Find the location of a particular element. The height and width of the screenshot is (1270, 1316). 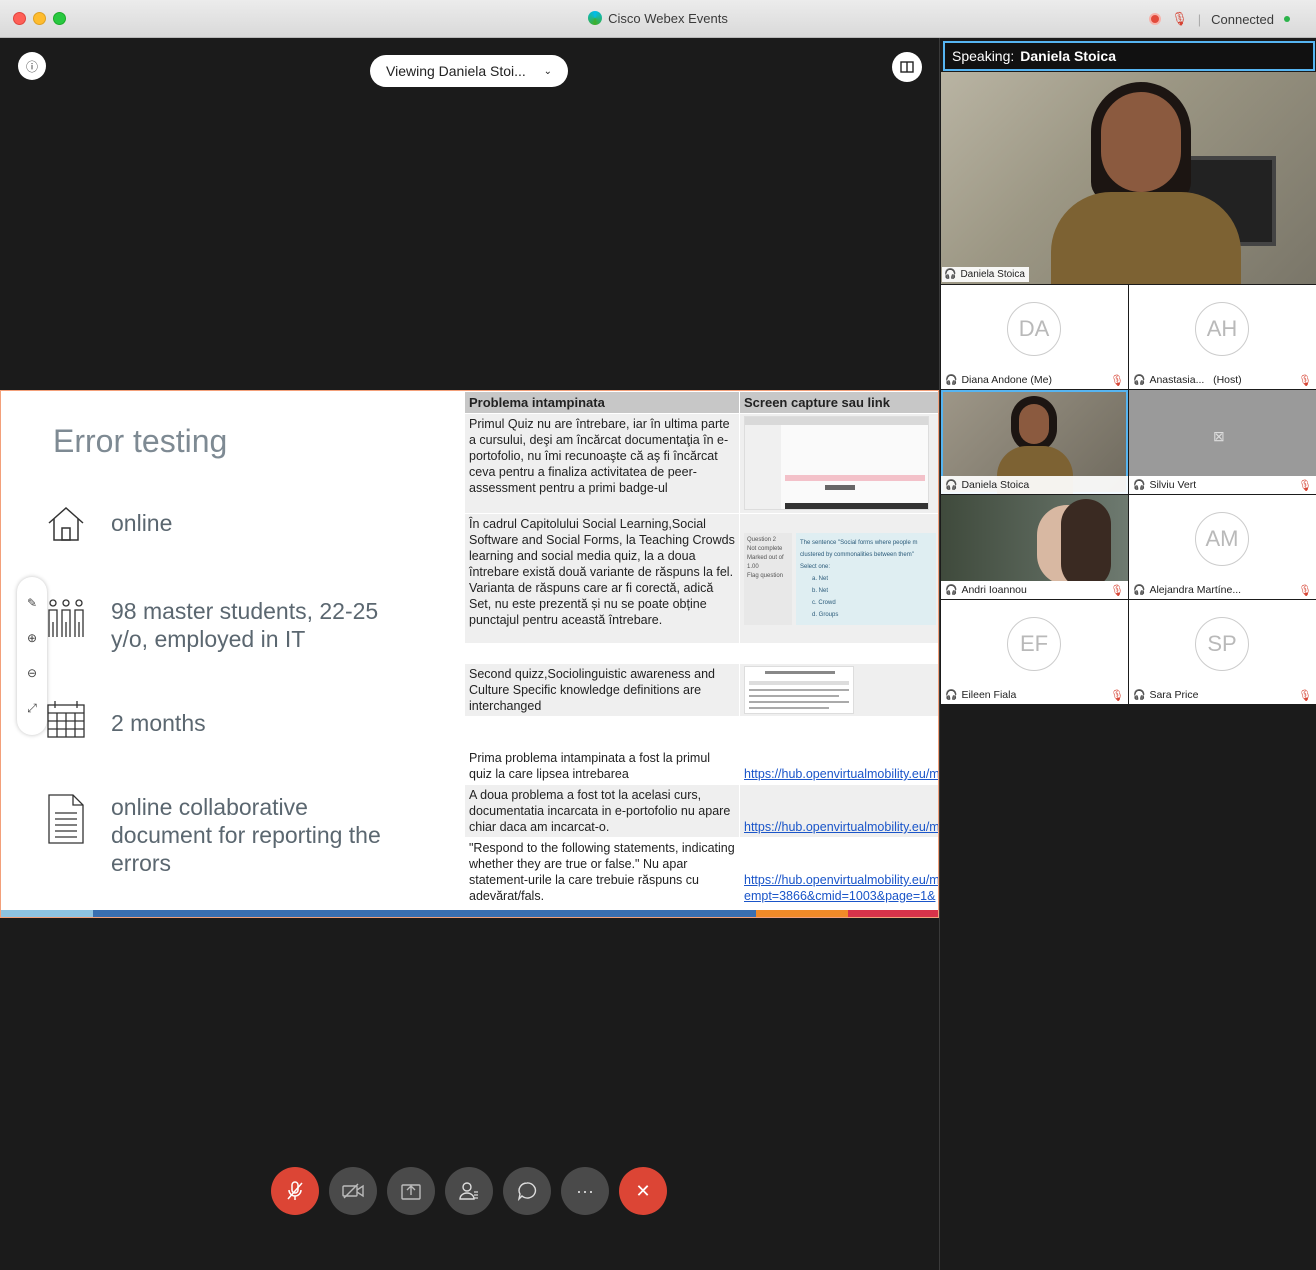

slide-item-text: 2 months is located at coordinates (158, 723).